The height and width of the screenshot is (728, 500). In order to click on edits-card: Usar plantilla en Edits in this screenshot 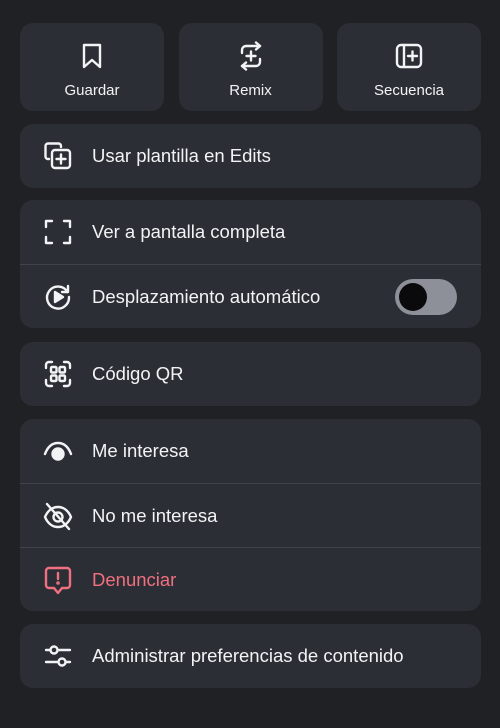, I will do `click(250, 156)`.